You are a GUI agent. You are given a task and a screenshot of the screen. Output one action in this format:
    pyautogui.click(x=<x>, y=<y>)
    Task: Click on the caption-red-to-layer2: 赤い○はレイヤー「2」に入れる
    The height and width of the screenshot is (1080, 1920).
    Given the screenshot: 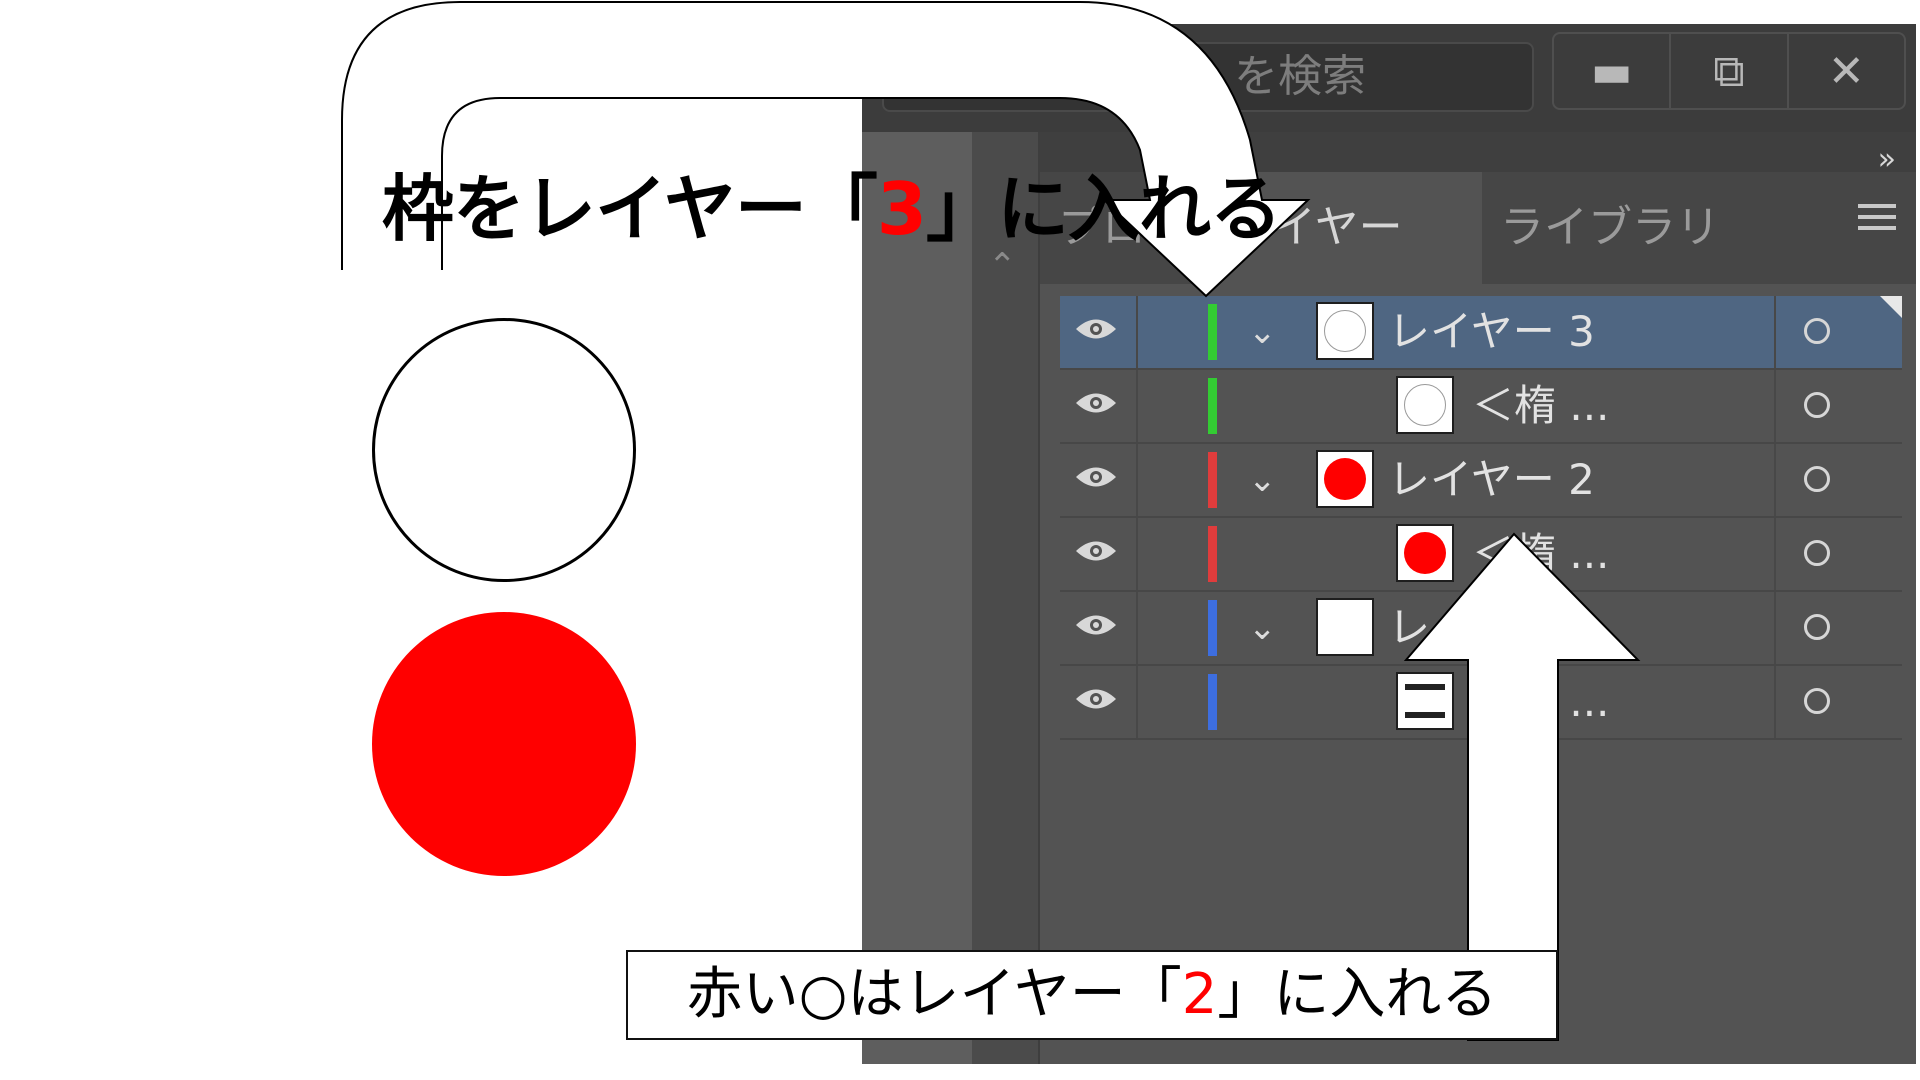 What is the action you would take?
    pyautogui.click(x=1092, y=995)
    